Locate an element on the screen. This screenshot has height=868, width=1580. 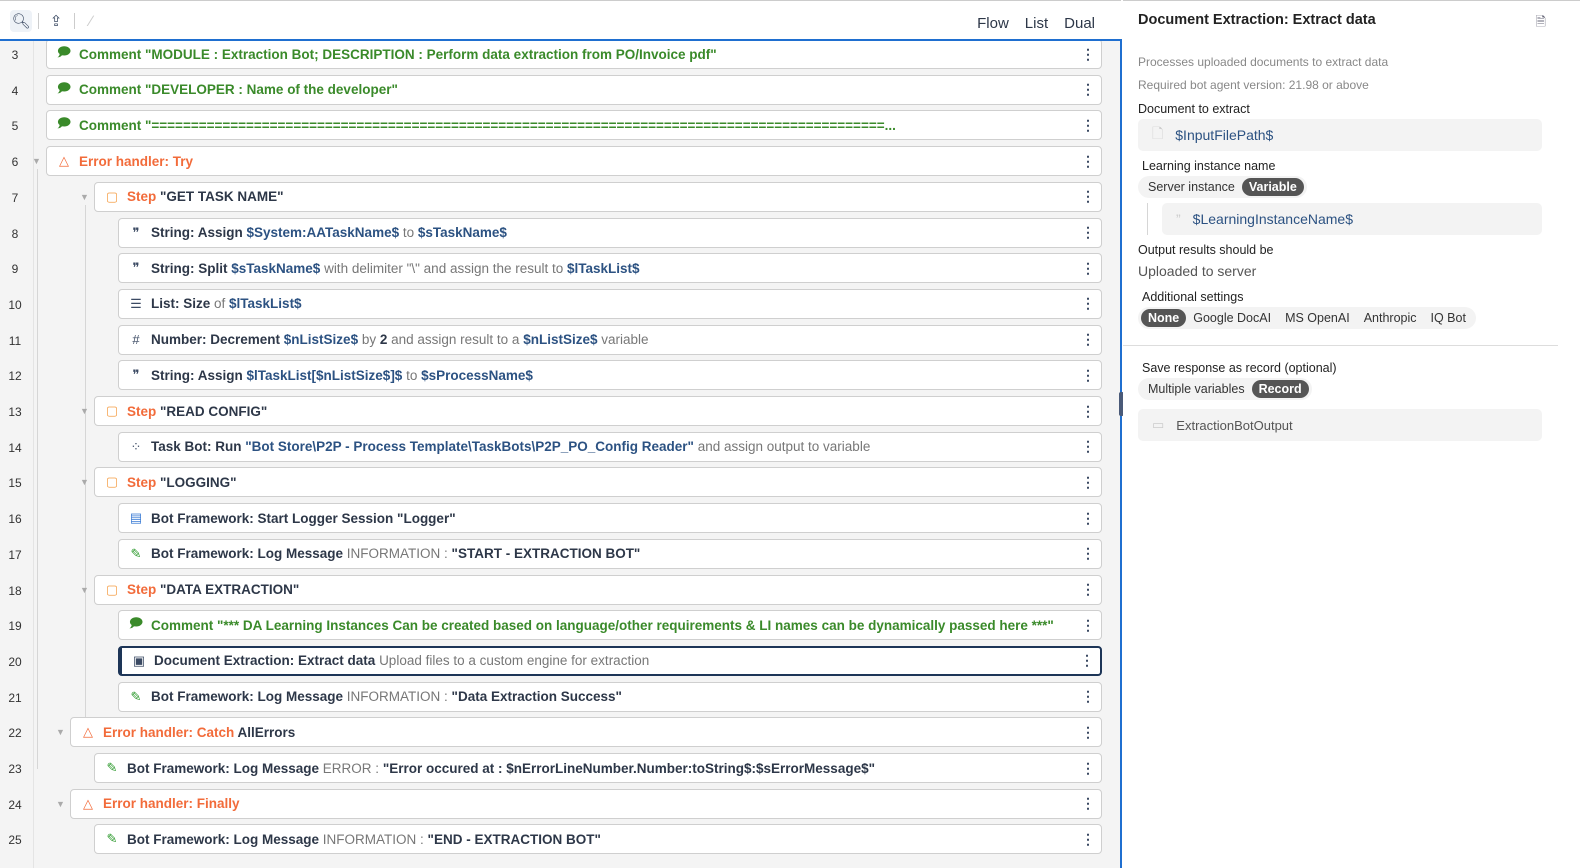
action-row: ▢ Step "GET TASK NAME" ⋮ is located at coordinates (598, 196).